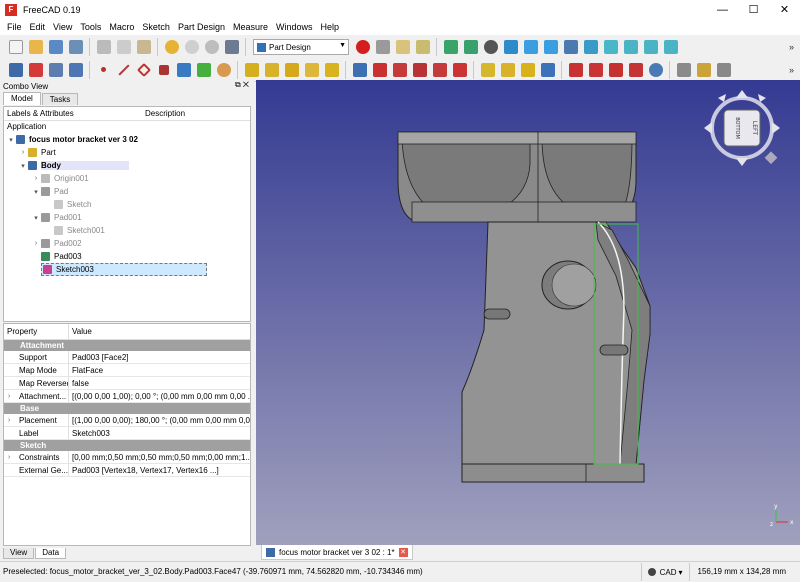 The width and height of the screenshot is (800, 582). I want to click on revolution-button, so click(271, 69).